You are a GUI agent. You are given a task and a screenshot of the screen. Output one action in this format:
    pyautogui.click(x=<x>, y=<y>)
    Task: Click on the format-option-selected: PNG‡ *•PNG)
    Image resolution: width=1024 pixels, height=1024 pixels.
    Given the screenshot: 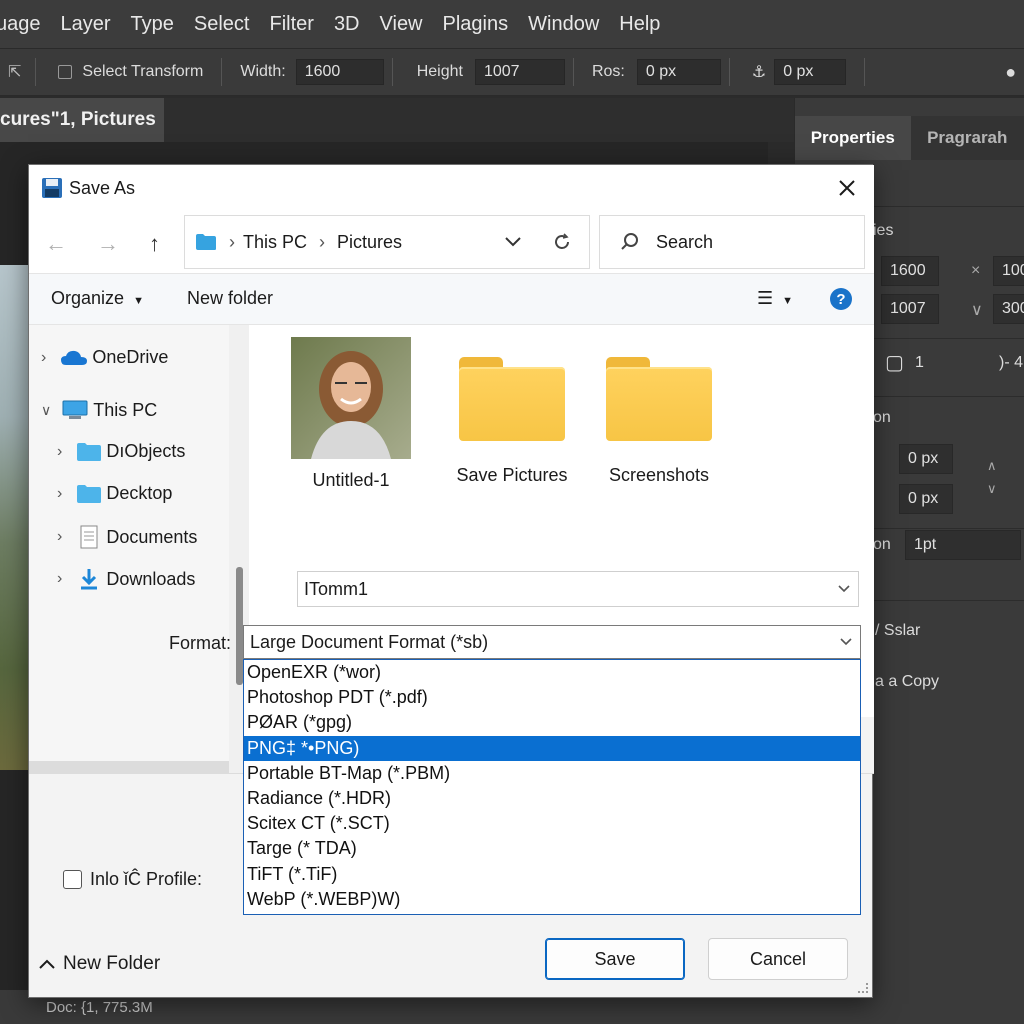 What is the action you would take?
    pyautogui.click(x=552, y=748)
    